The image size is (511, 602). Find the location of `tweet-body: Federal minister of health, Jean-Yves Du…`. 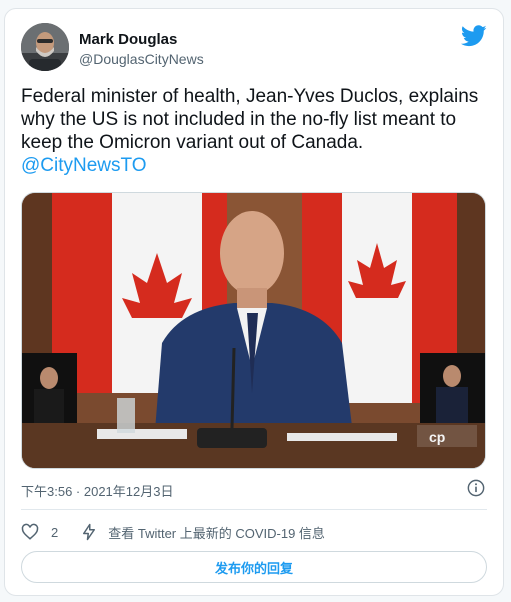

tweet-body: Federal minister of health, Jean-Yves Du… is located at coordinates (250, 119).